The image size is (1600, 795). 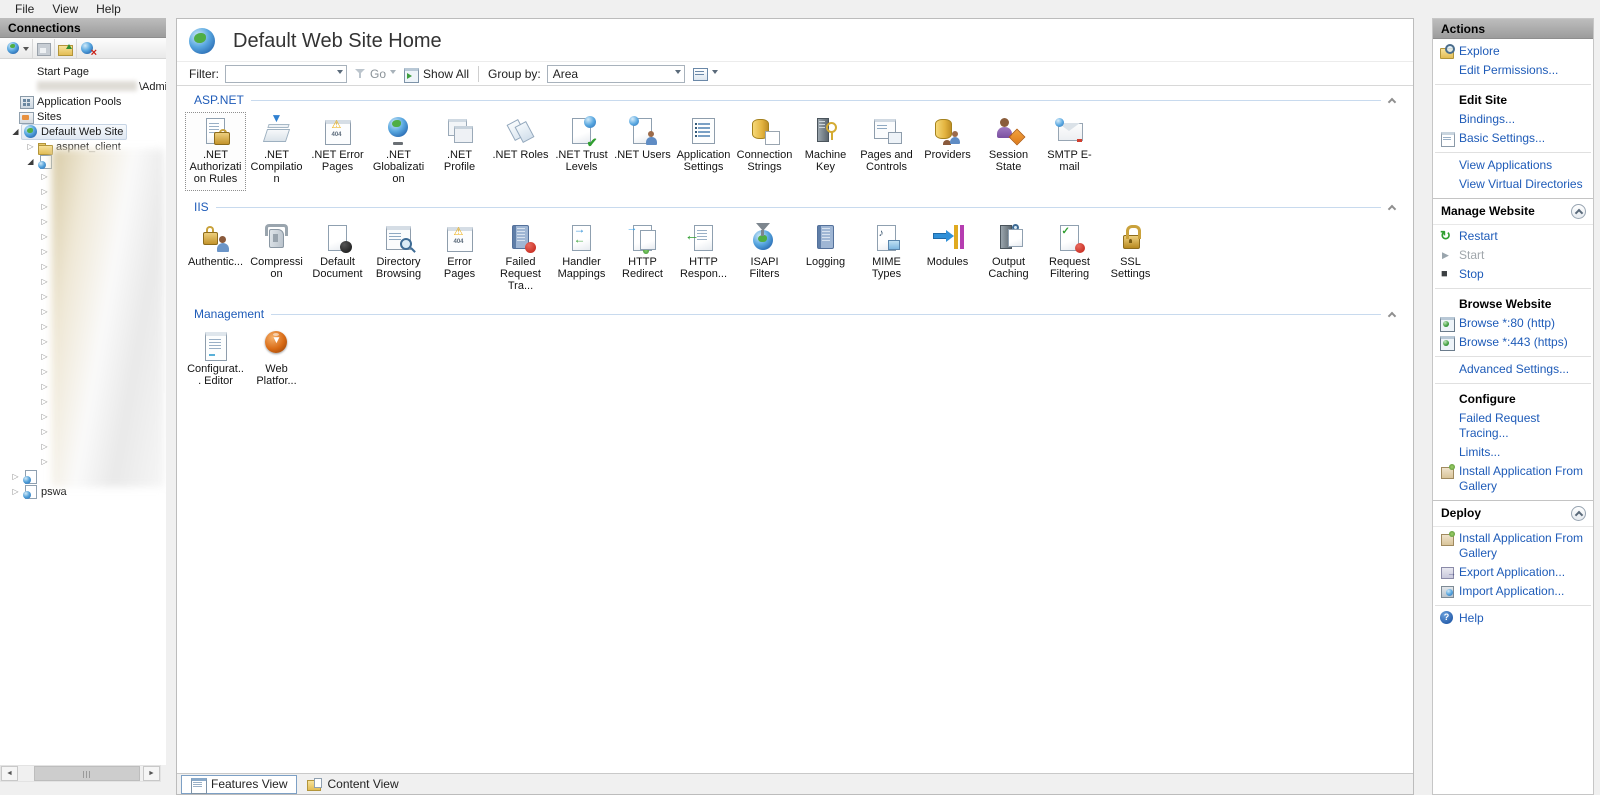 I want to click on filter-input, so click(x=286, y=73).